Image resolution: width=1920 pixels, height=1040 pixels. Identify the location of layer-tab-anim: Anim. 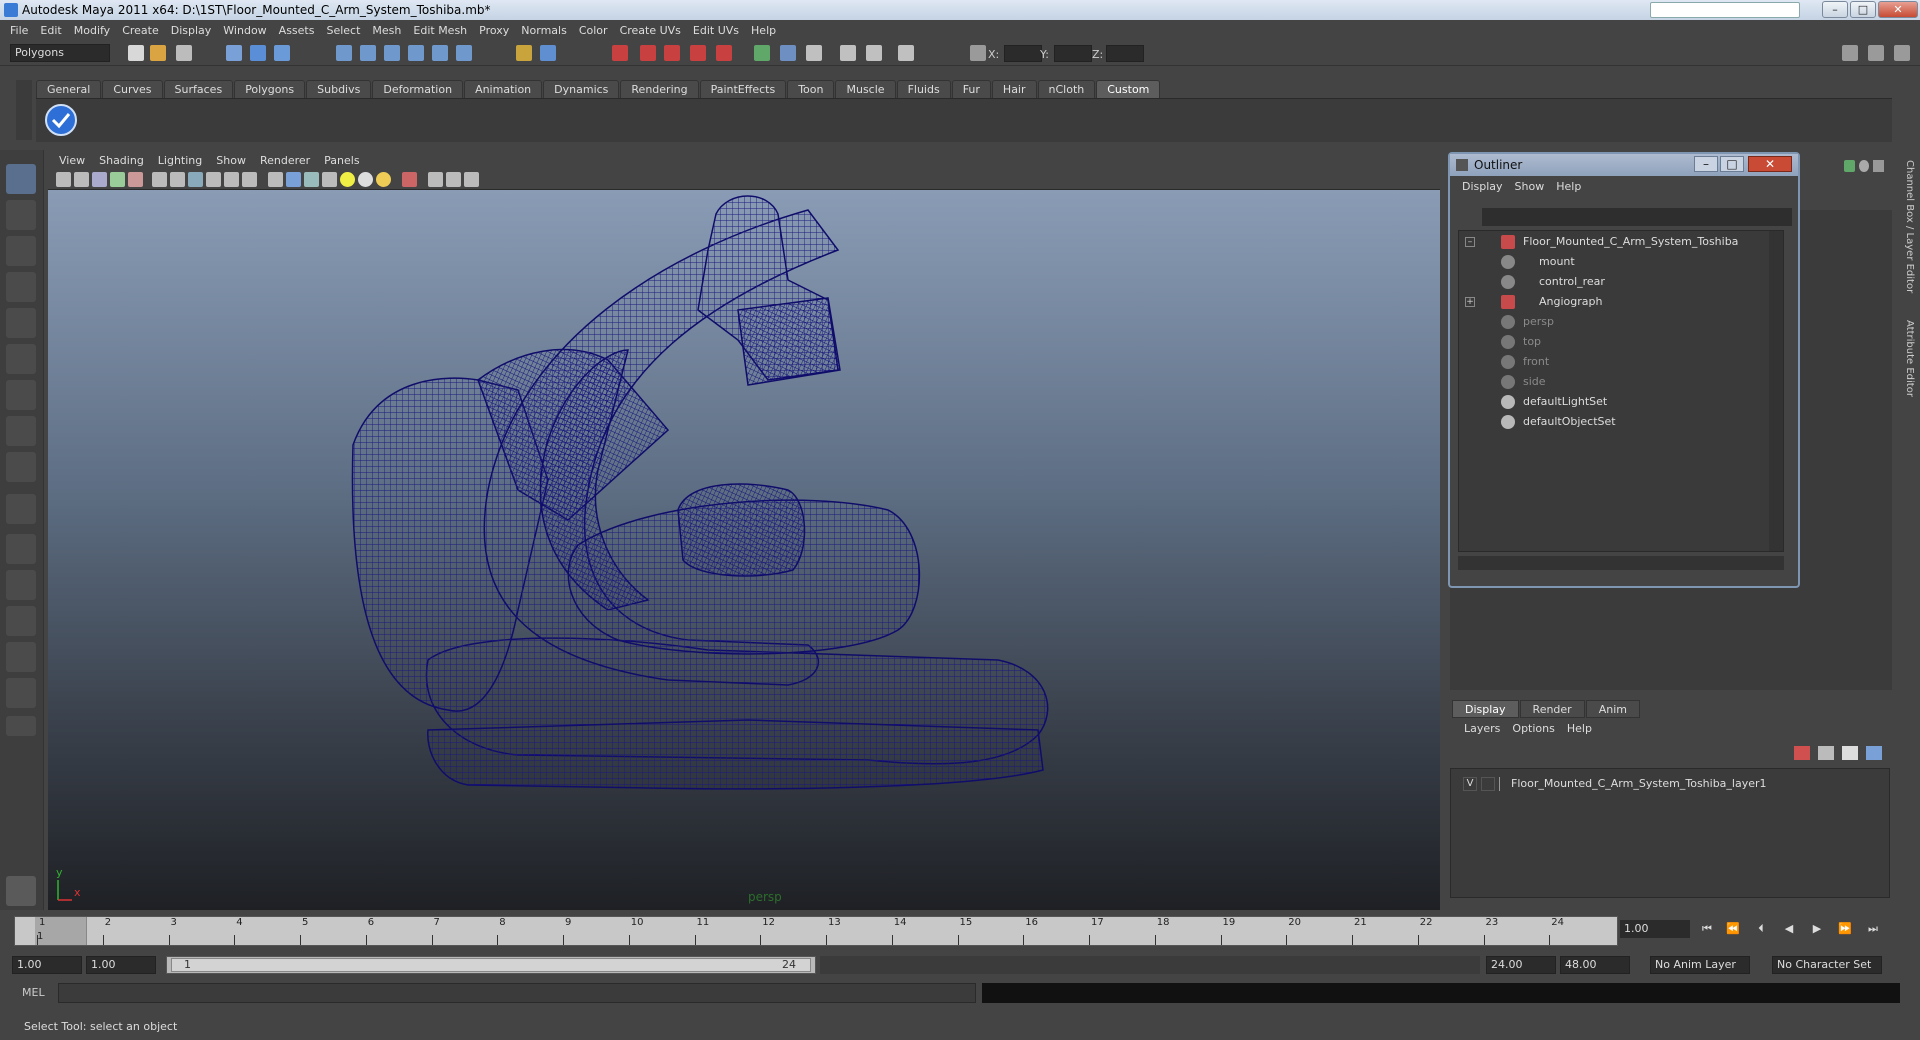
(1612, 709).